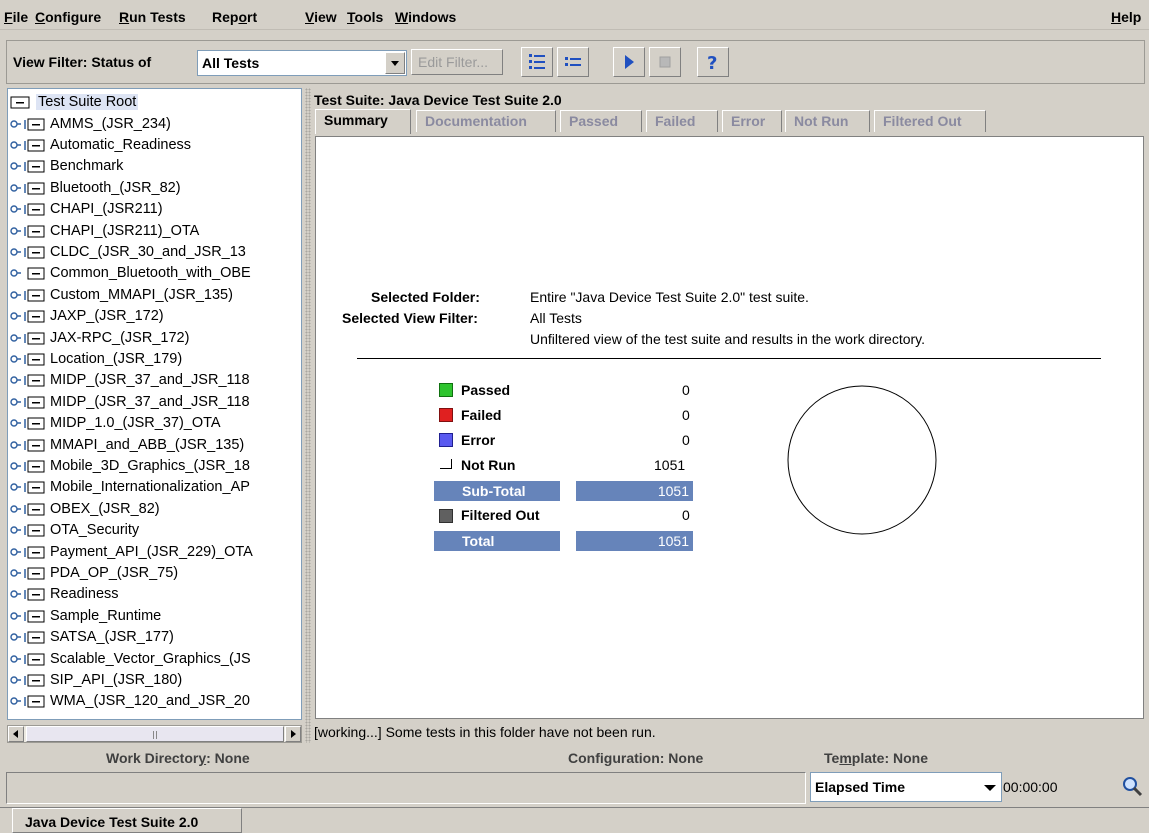  What do you see at coordinates (152, 17) in the screenshot?
I see `menu-run-tests: Run Tests` at bounding box center [152, 17].